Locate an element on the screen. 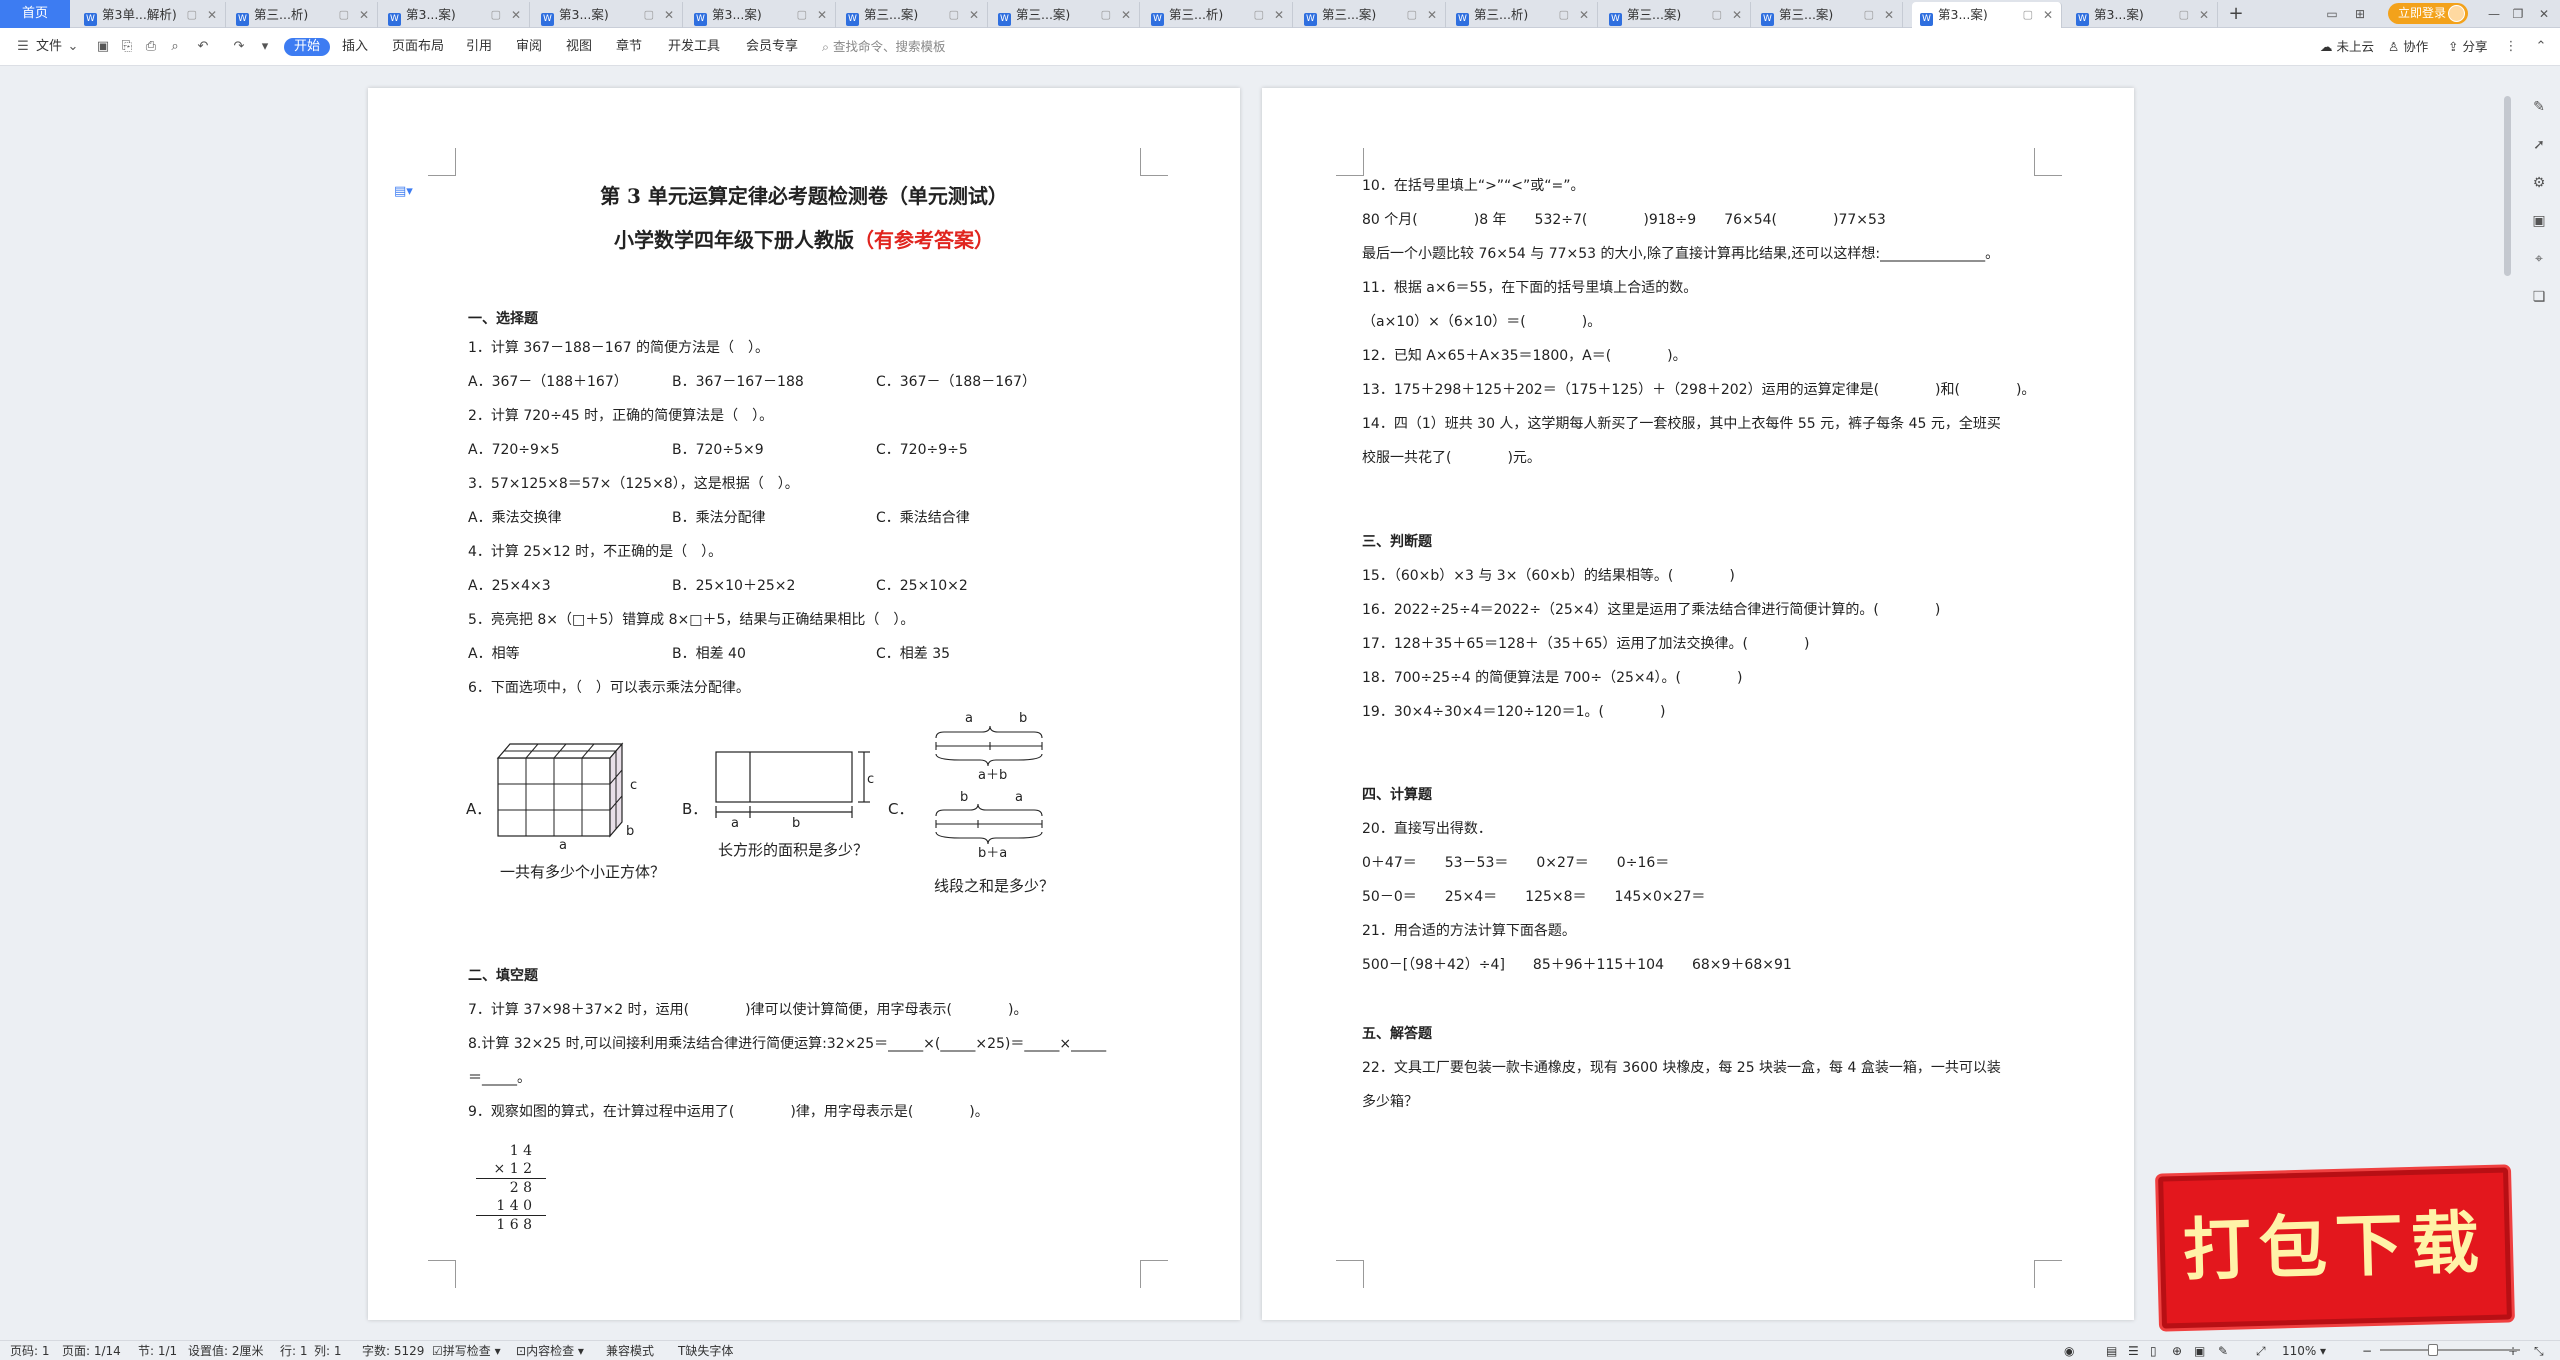  hamburger-menu-icon: ☰ is located at coordinates (23, 47).